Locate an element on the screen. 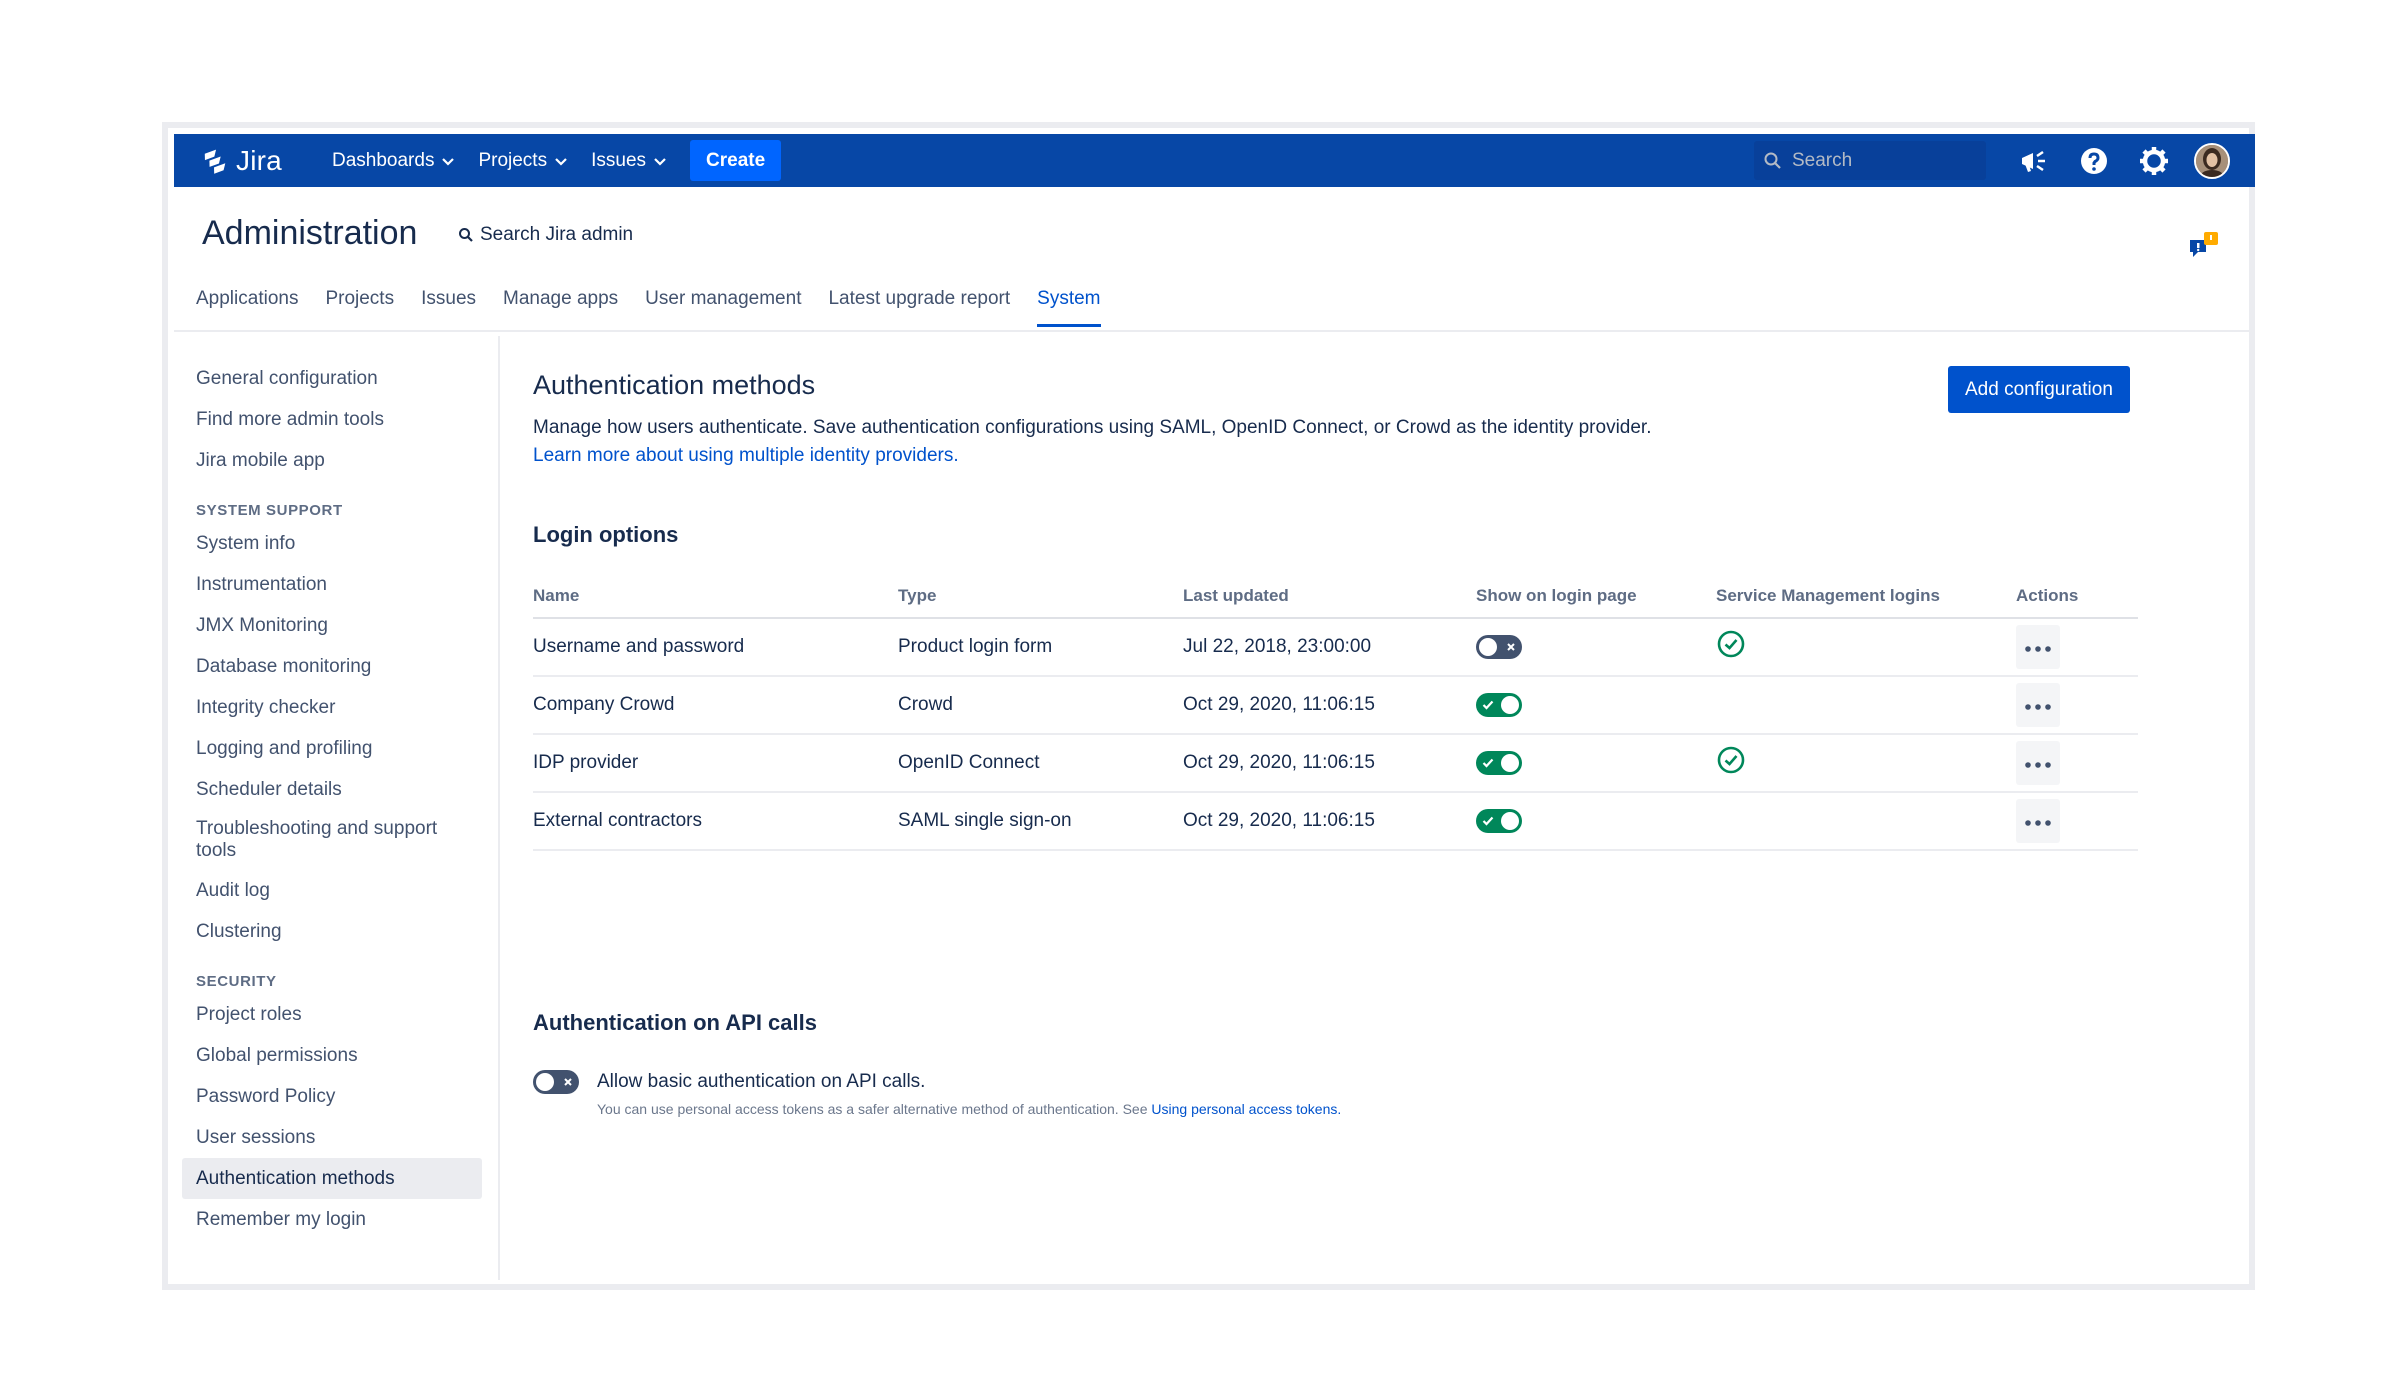 This screenshot has height=1392, width=2400. row-last-updated: Jul 22, 2018, 23:00:00 is located at coordinates (1329, 647).